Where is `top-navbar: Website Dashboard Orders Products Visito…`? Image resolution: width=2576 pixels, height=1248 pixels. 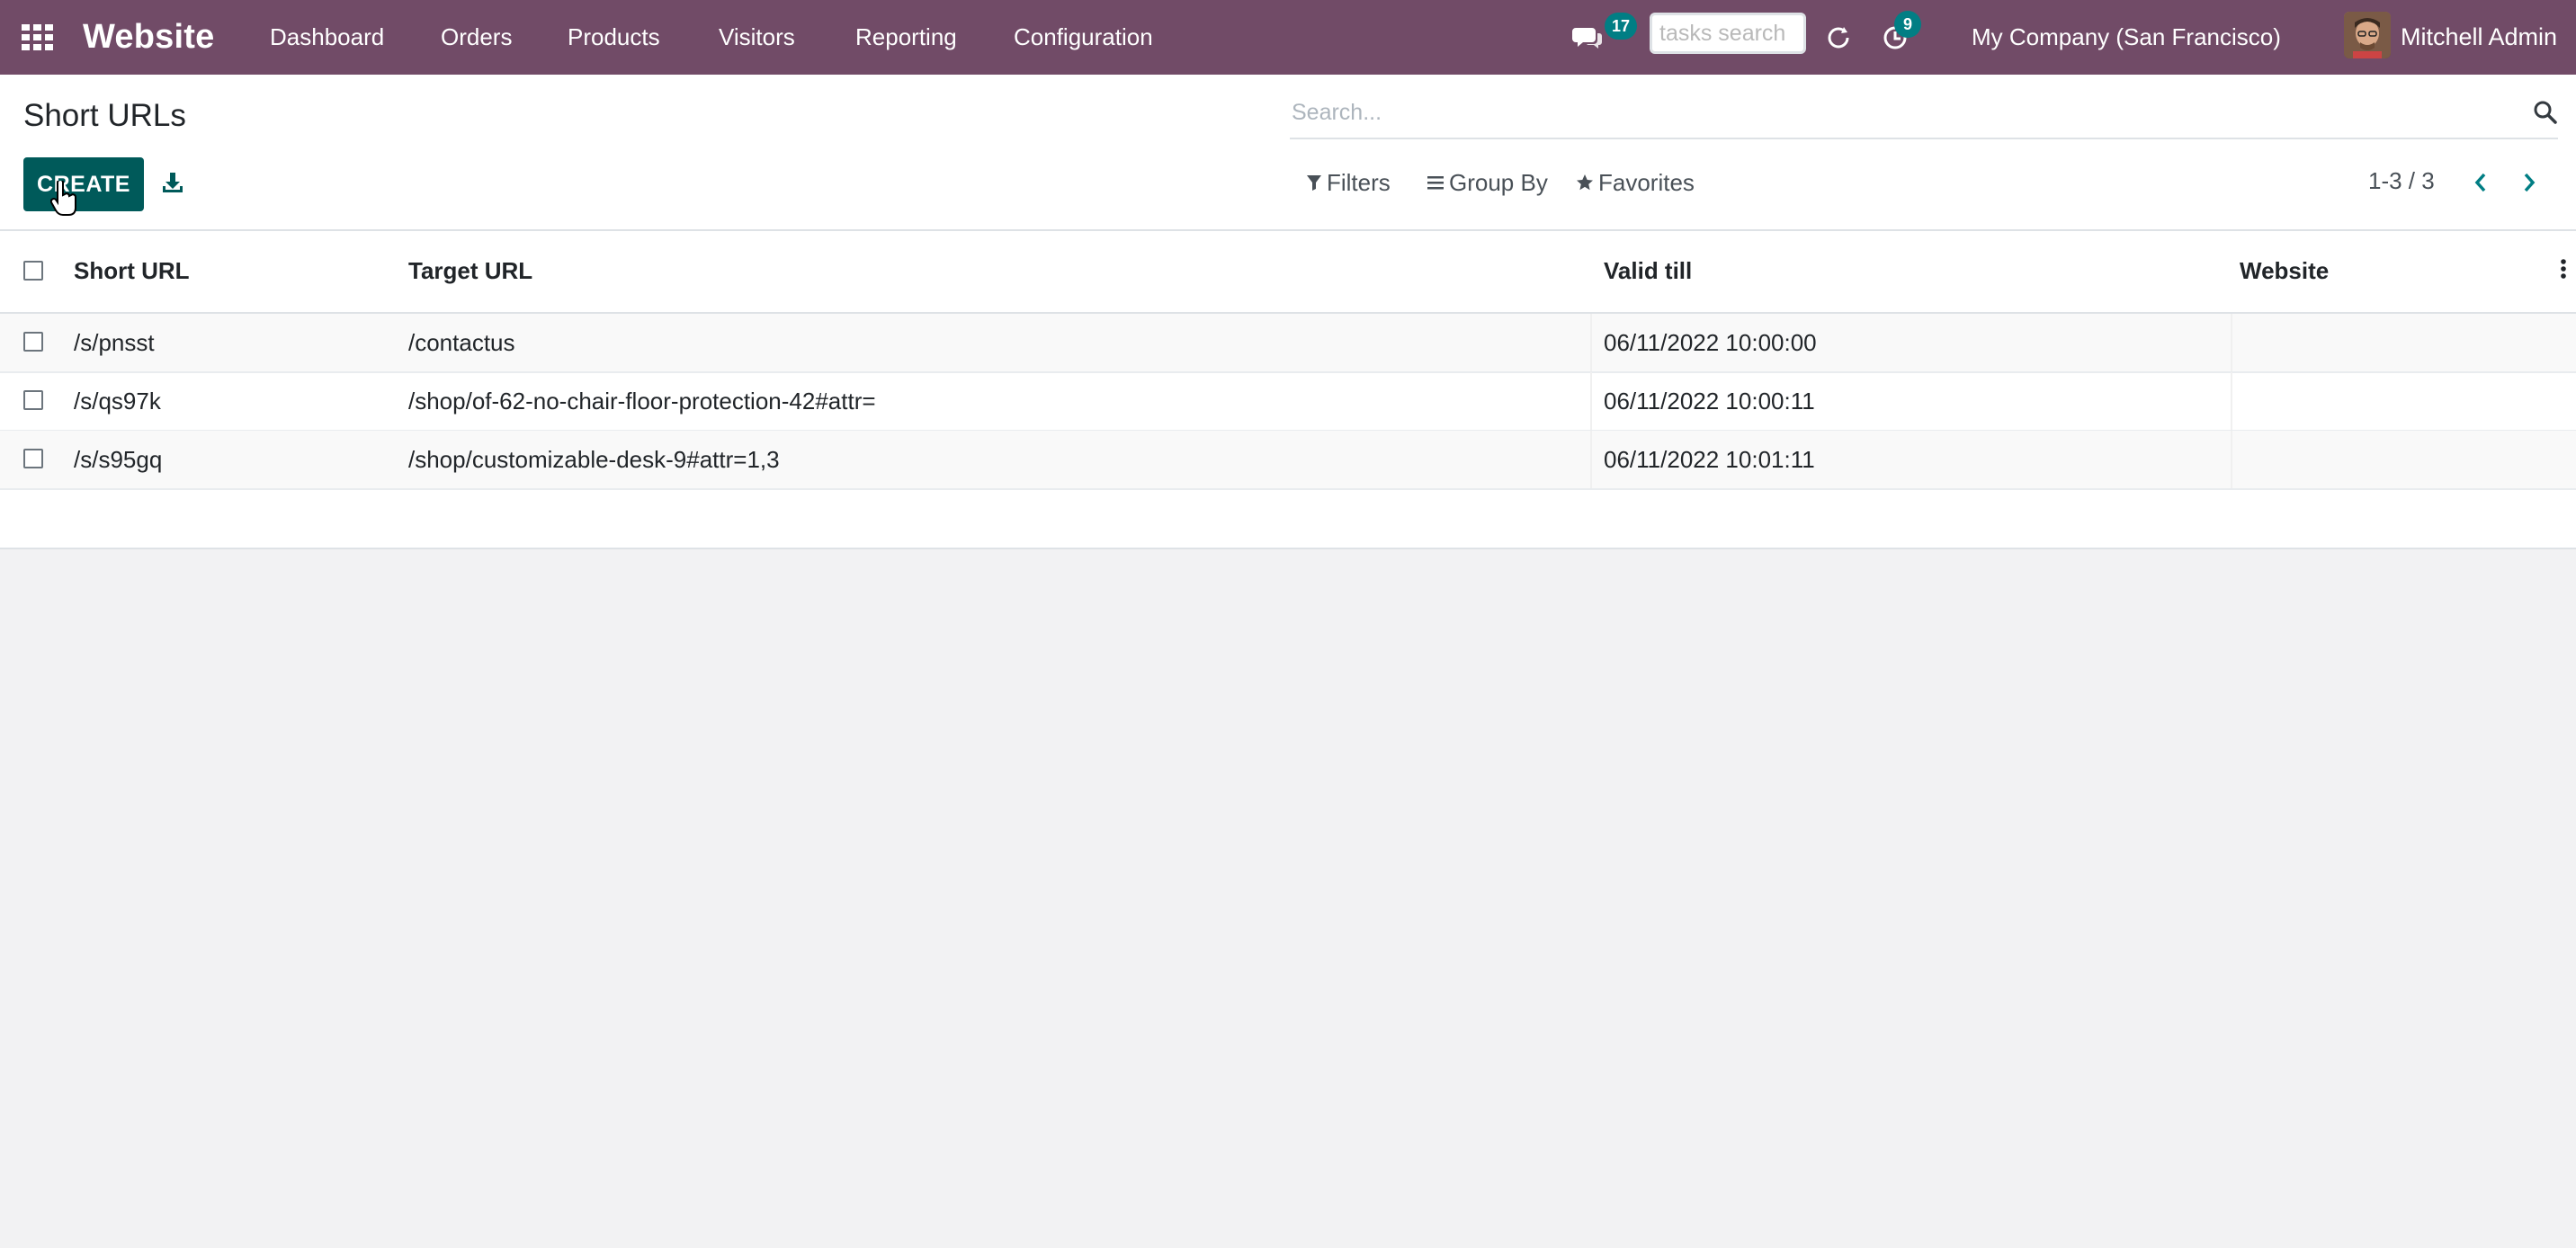
top-navbar: Website Dashboard Orders Products Visito… is located at coordinates (1288, 38).